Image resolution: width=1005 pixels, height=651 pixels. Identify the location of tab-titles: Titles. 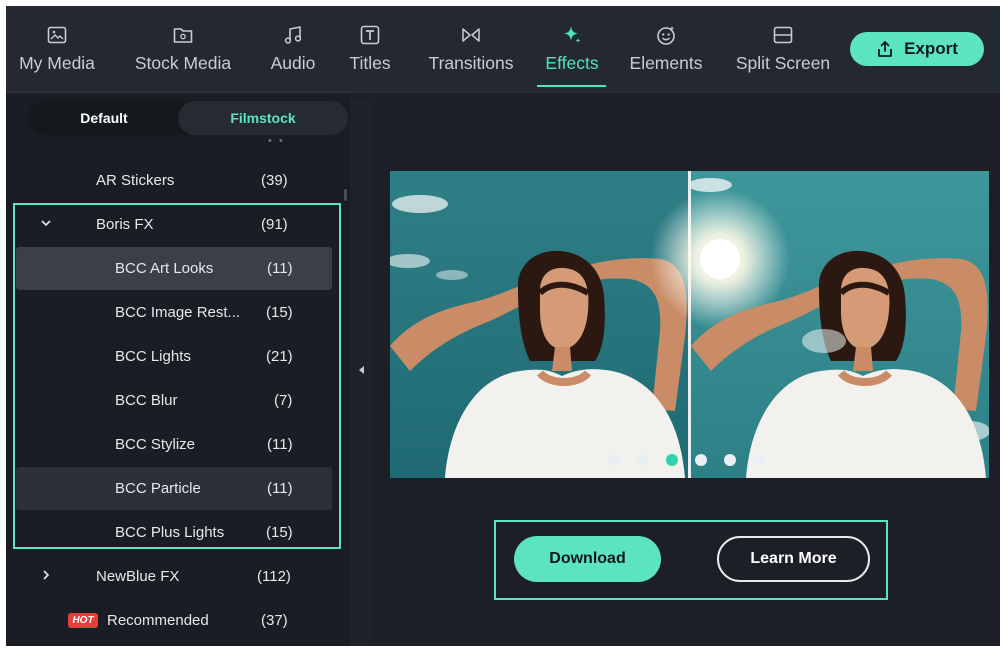
(370, 52).